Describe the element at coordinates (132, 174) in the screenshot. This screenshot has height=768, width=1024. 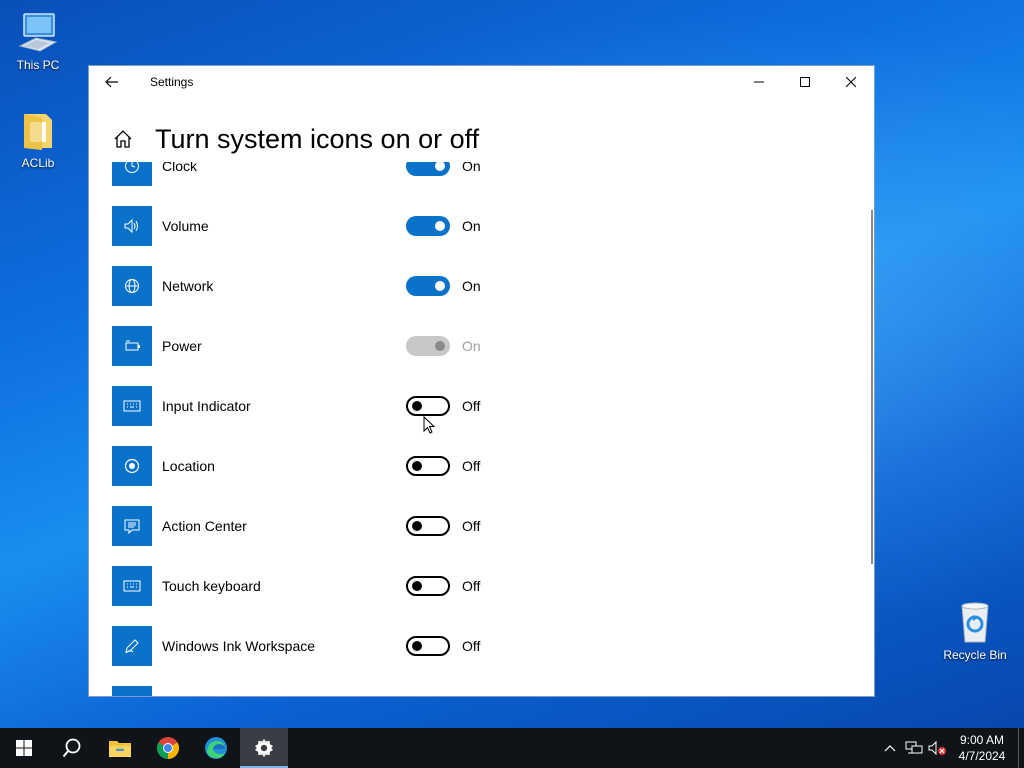
I see `clock-icon` at that location.